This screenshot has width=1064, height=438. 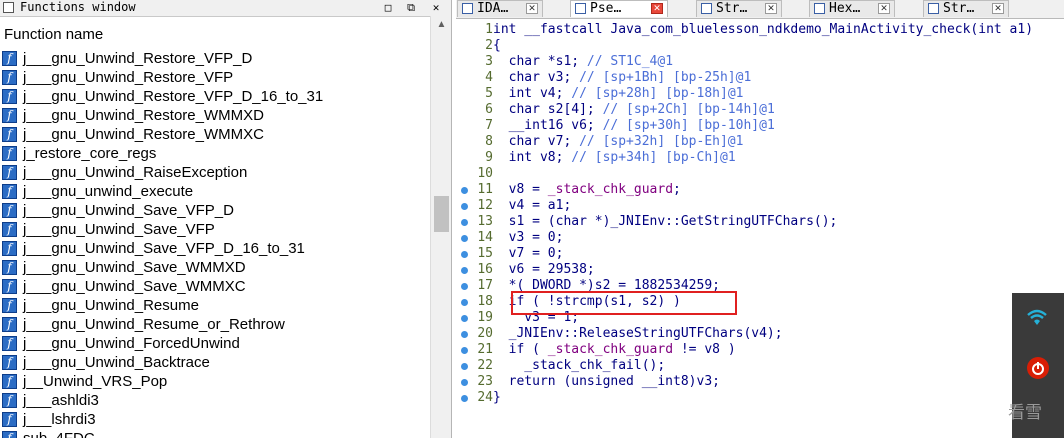 What do you see at coordinates (215, 344) in the screenshot?
I see `function-list-item: f j___gnu_Unwind_ForcedUnwind` at bounding box center [215, 344].